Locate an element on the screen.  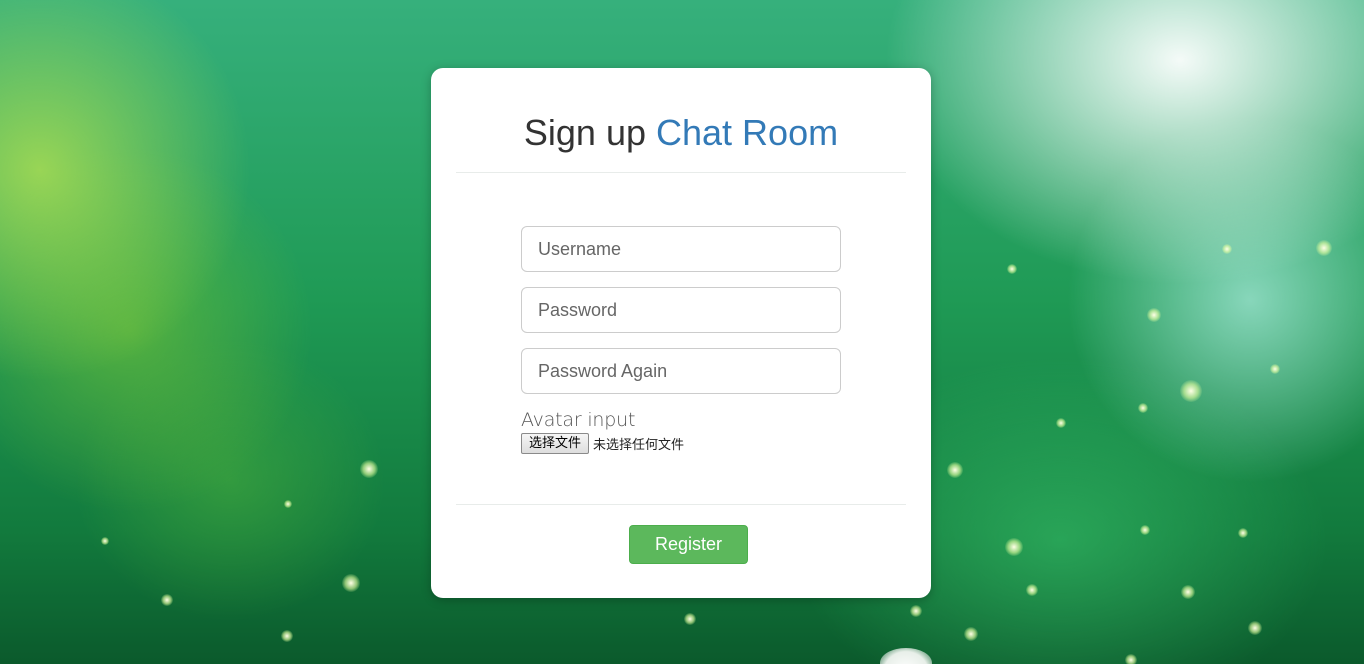
register-button: Register is located at coordinates (688, 544).